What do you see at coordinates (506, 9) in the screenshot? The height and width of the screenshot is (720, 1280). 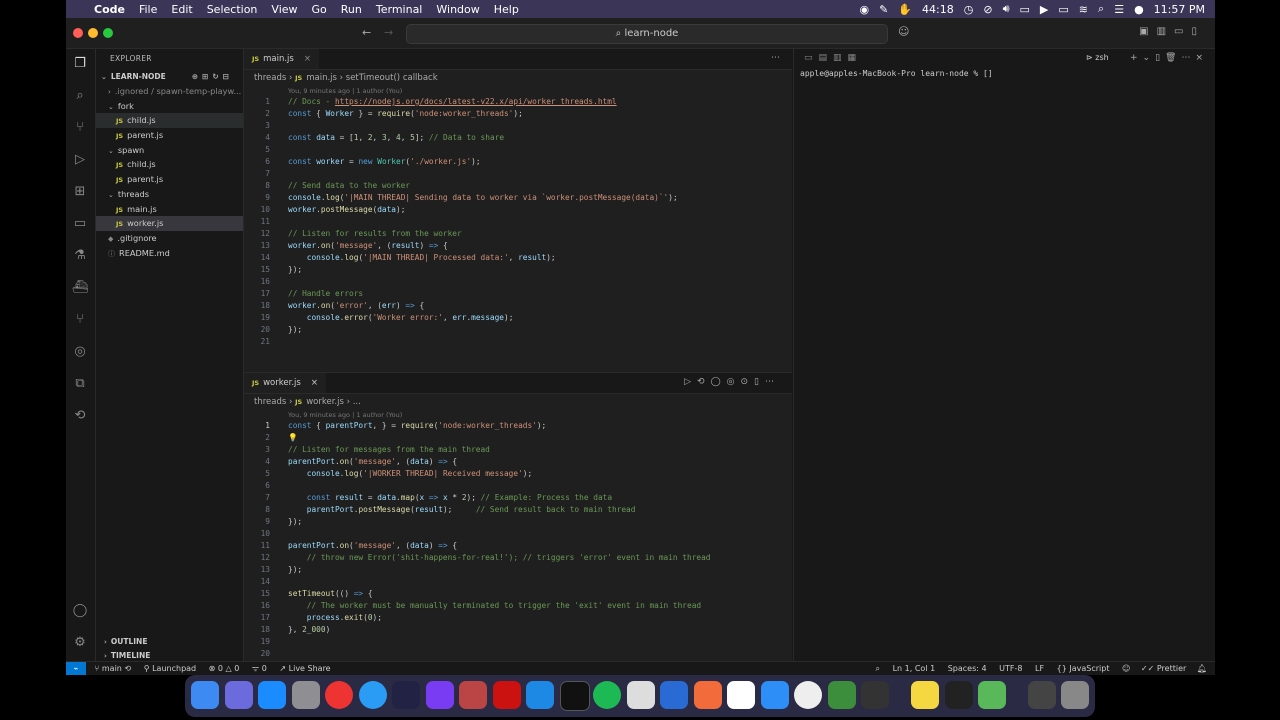 I see `menu-help: Help` at bounding box center [506, 9].